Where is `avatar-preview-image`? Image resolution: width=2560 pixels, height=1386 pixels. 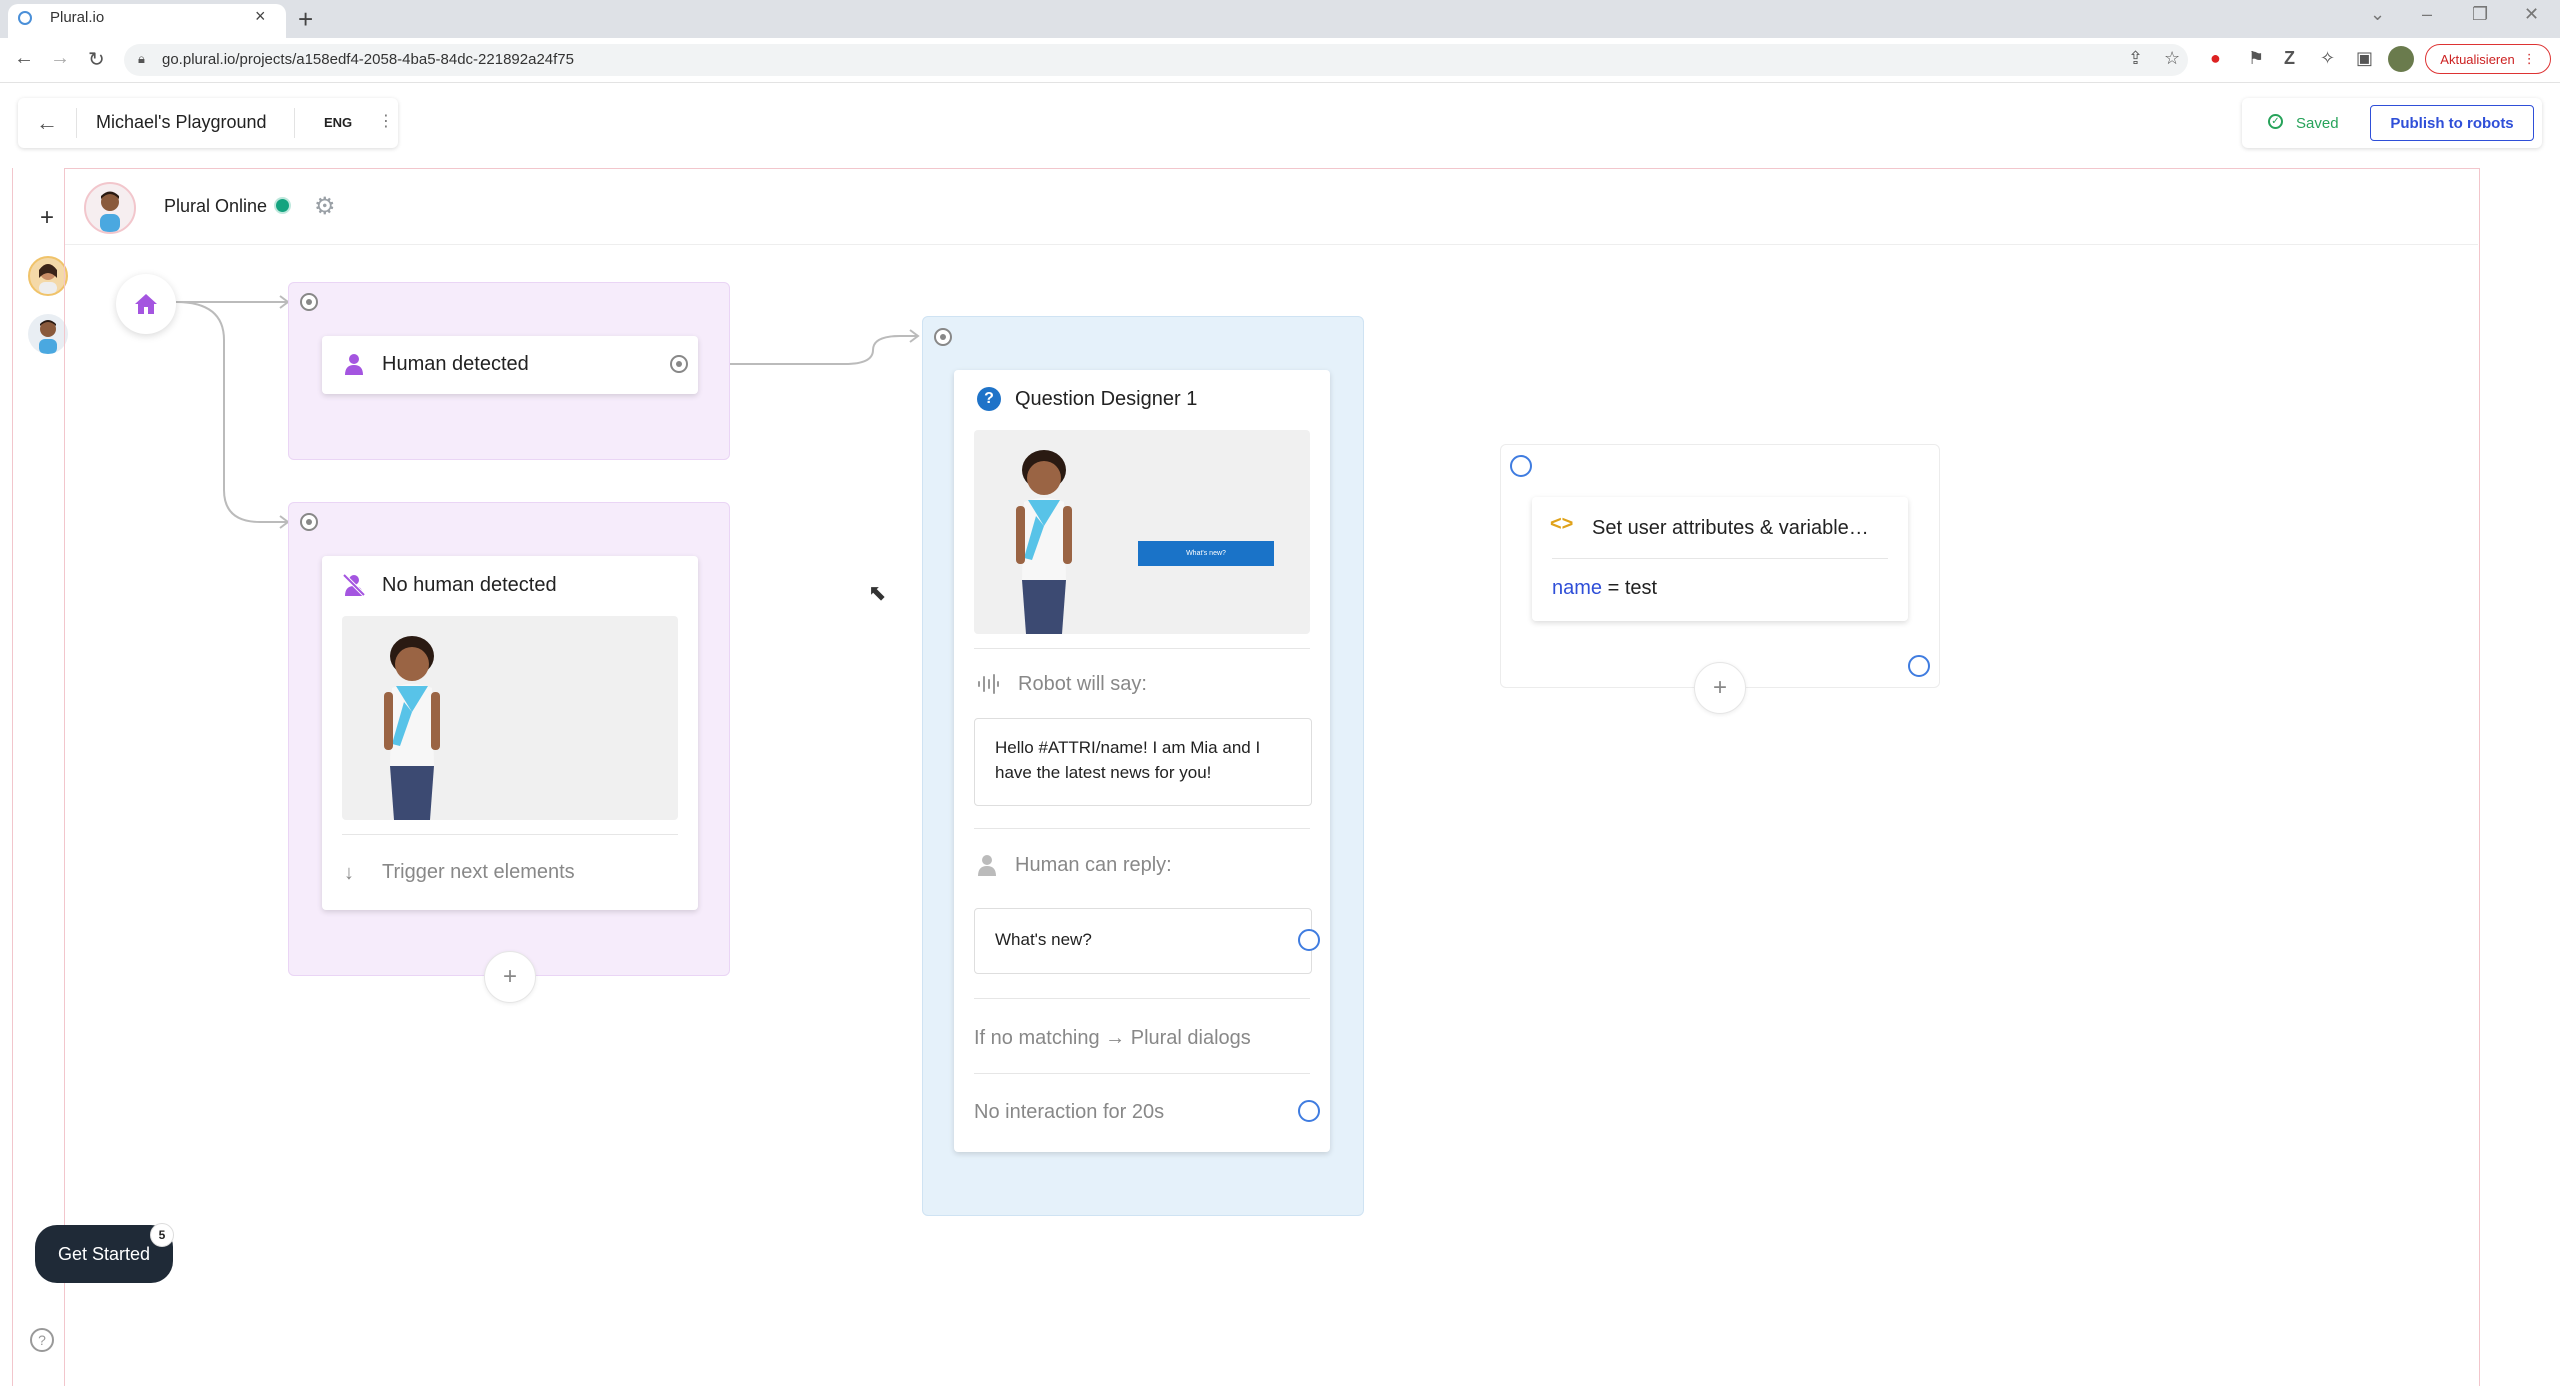 avatar-preview-image is located at coordinates (510, 718).